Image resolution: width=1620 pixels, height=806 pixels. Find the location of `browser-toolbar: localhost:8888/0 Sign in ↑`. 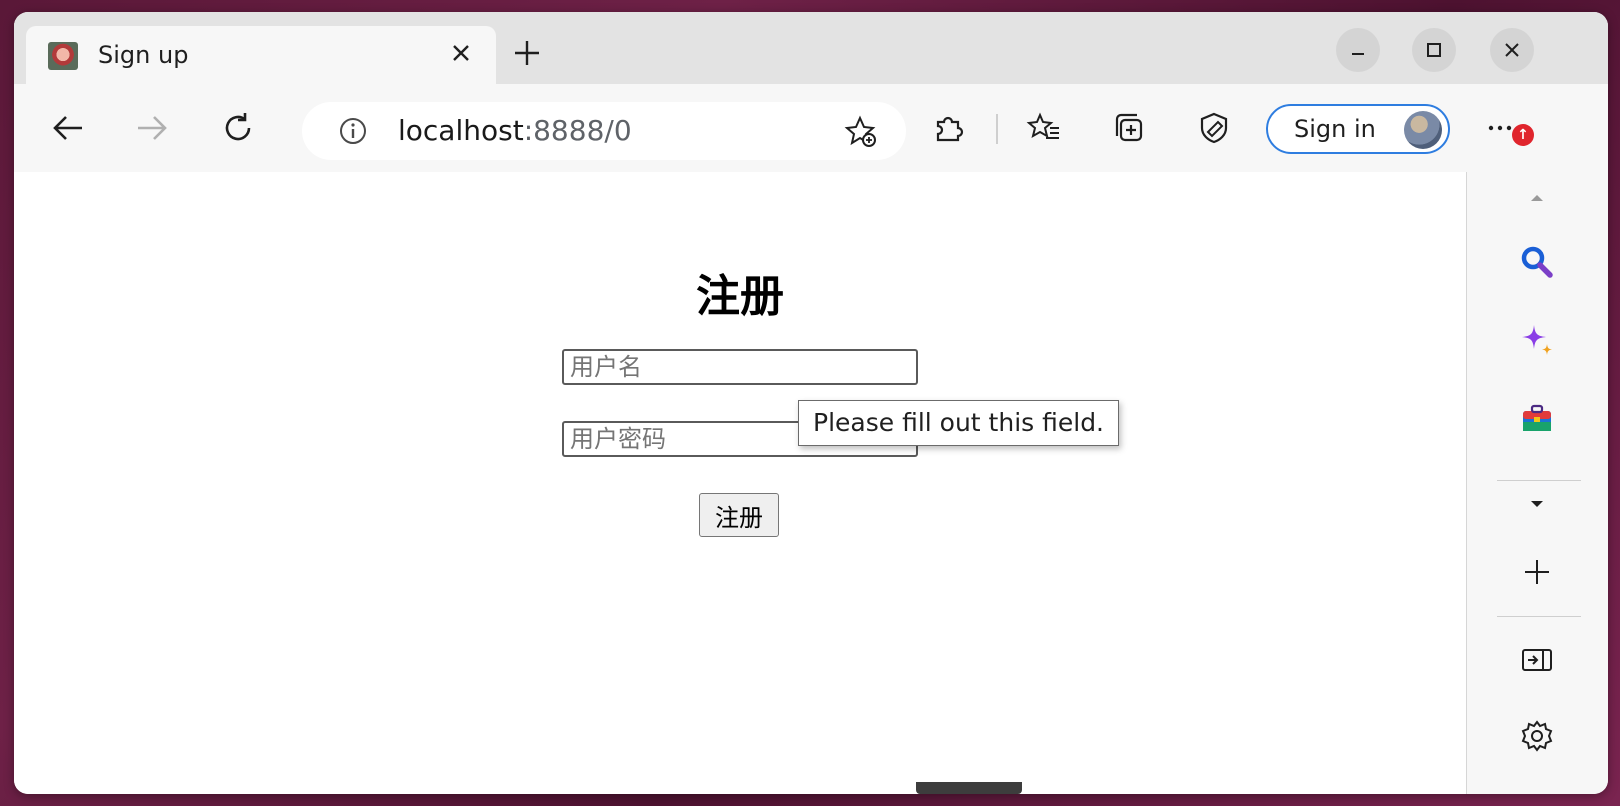

browser-toolbar: localhost:8888/0 Sign in ↑ is located at coordinates (811, 128).